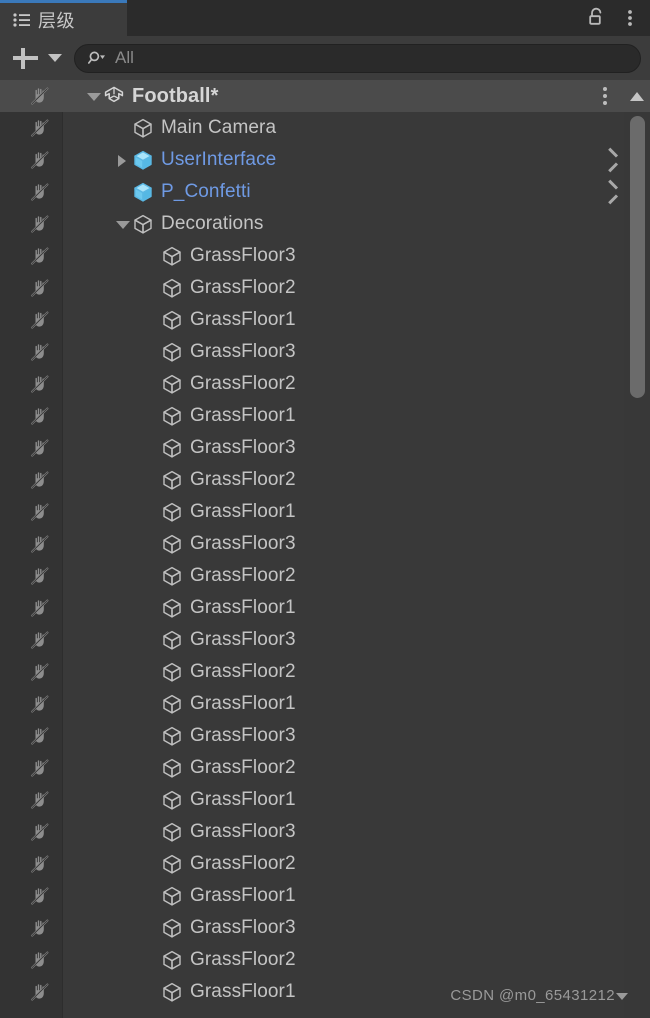 The image size is (650, 1018). I want to click on scene-kebab-menu-icon, so click(605, 96).